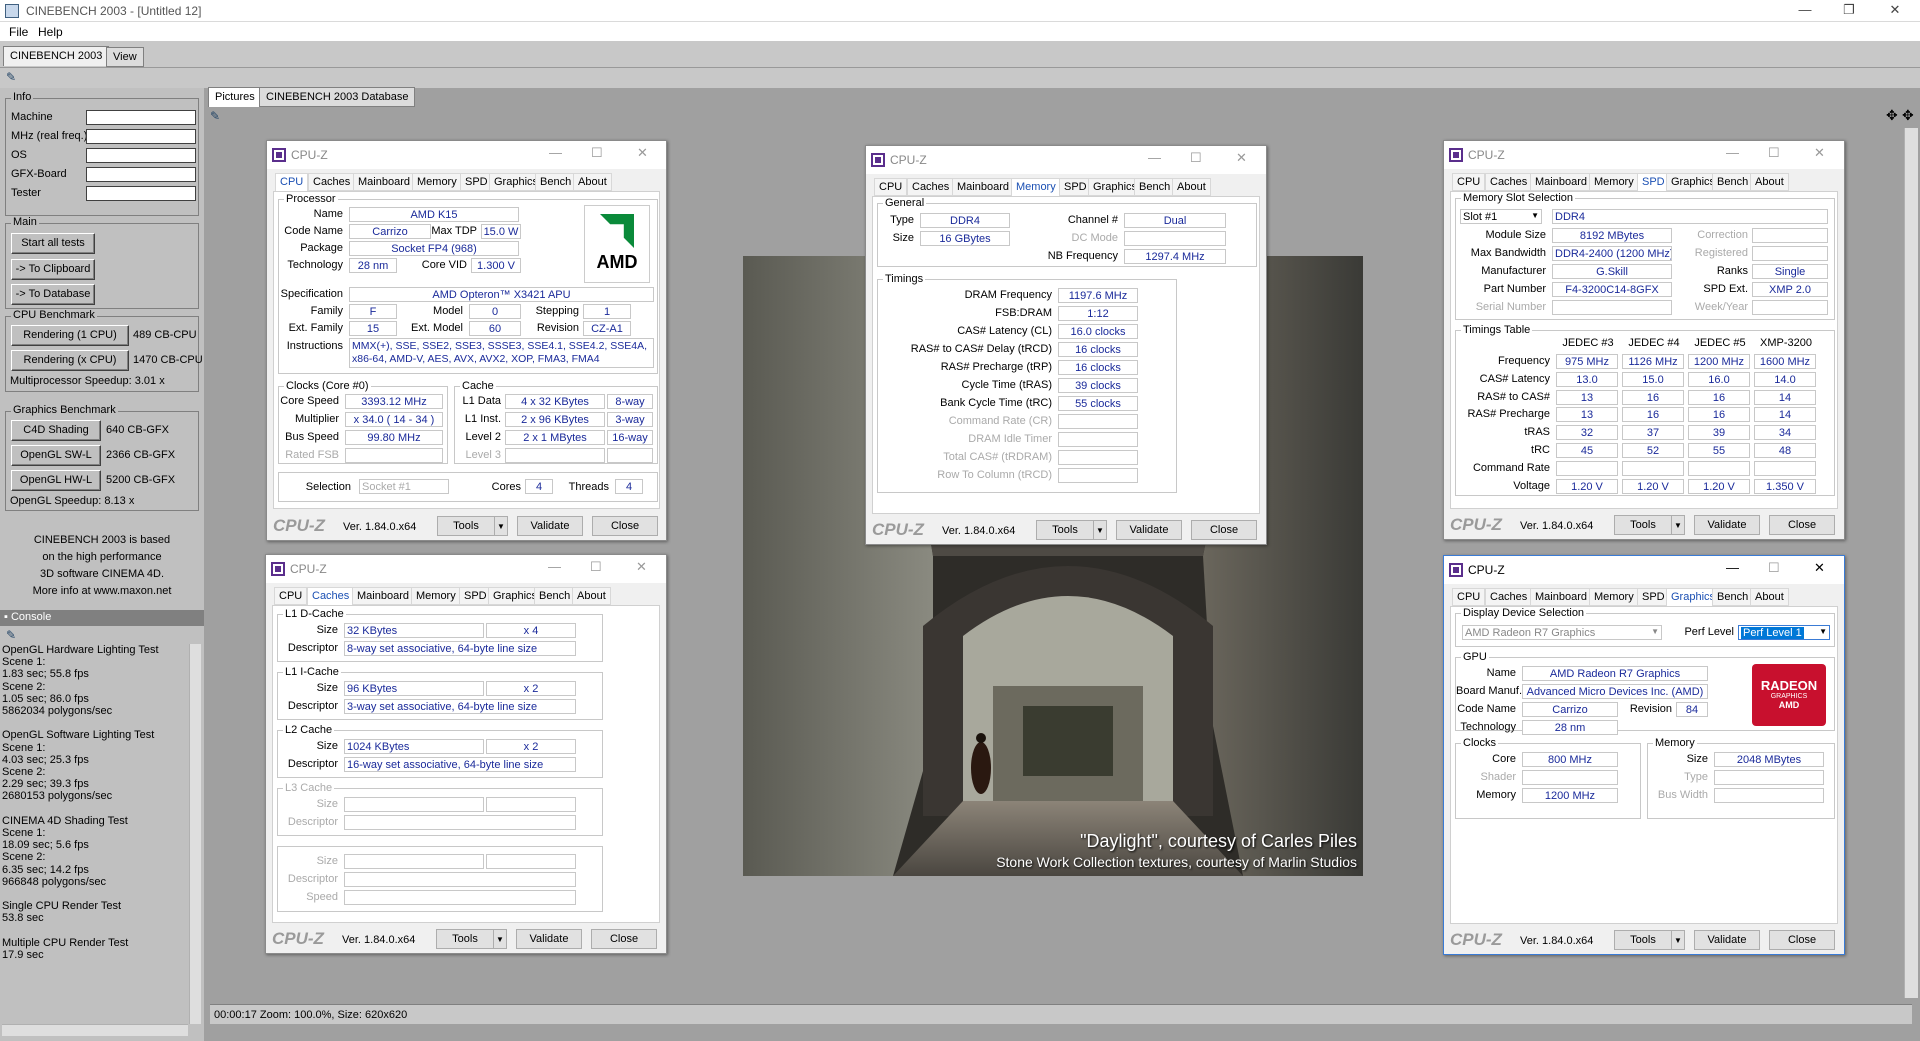 Image resolution: width=1920 pixels, height=1041 pixels. I want to click on to-clipboard-button: -> To Clipboard, so click(53, 269).